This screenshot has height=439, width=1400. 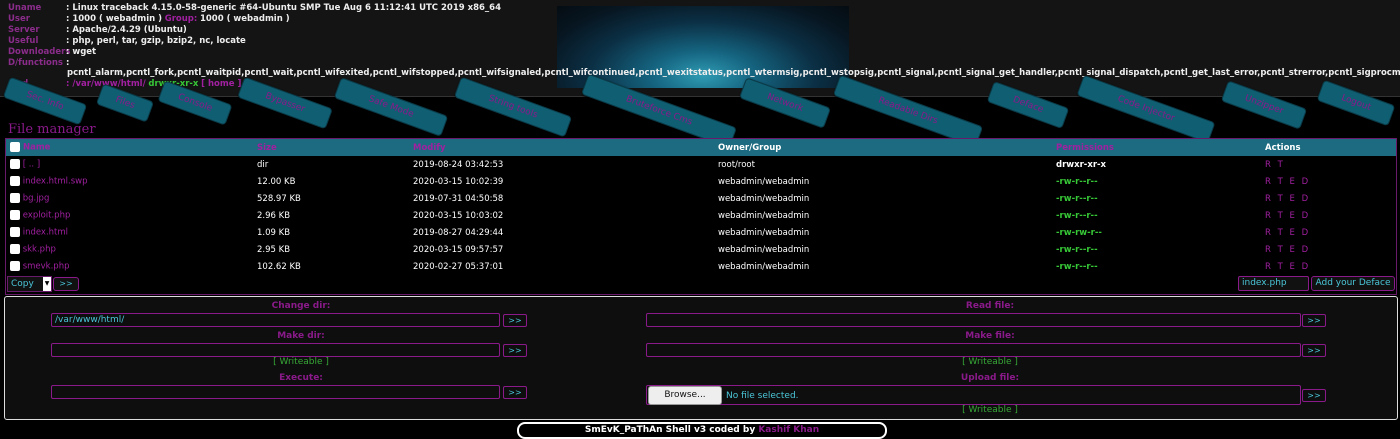 I want to click on file-modify: 2020-03-15 09:57:57, so click(x=458, y=249).